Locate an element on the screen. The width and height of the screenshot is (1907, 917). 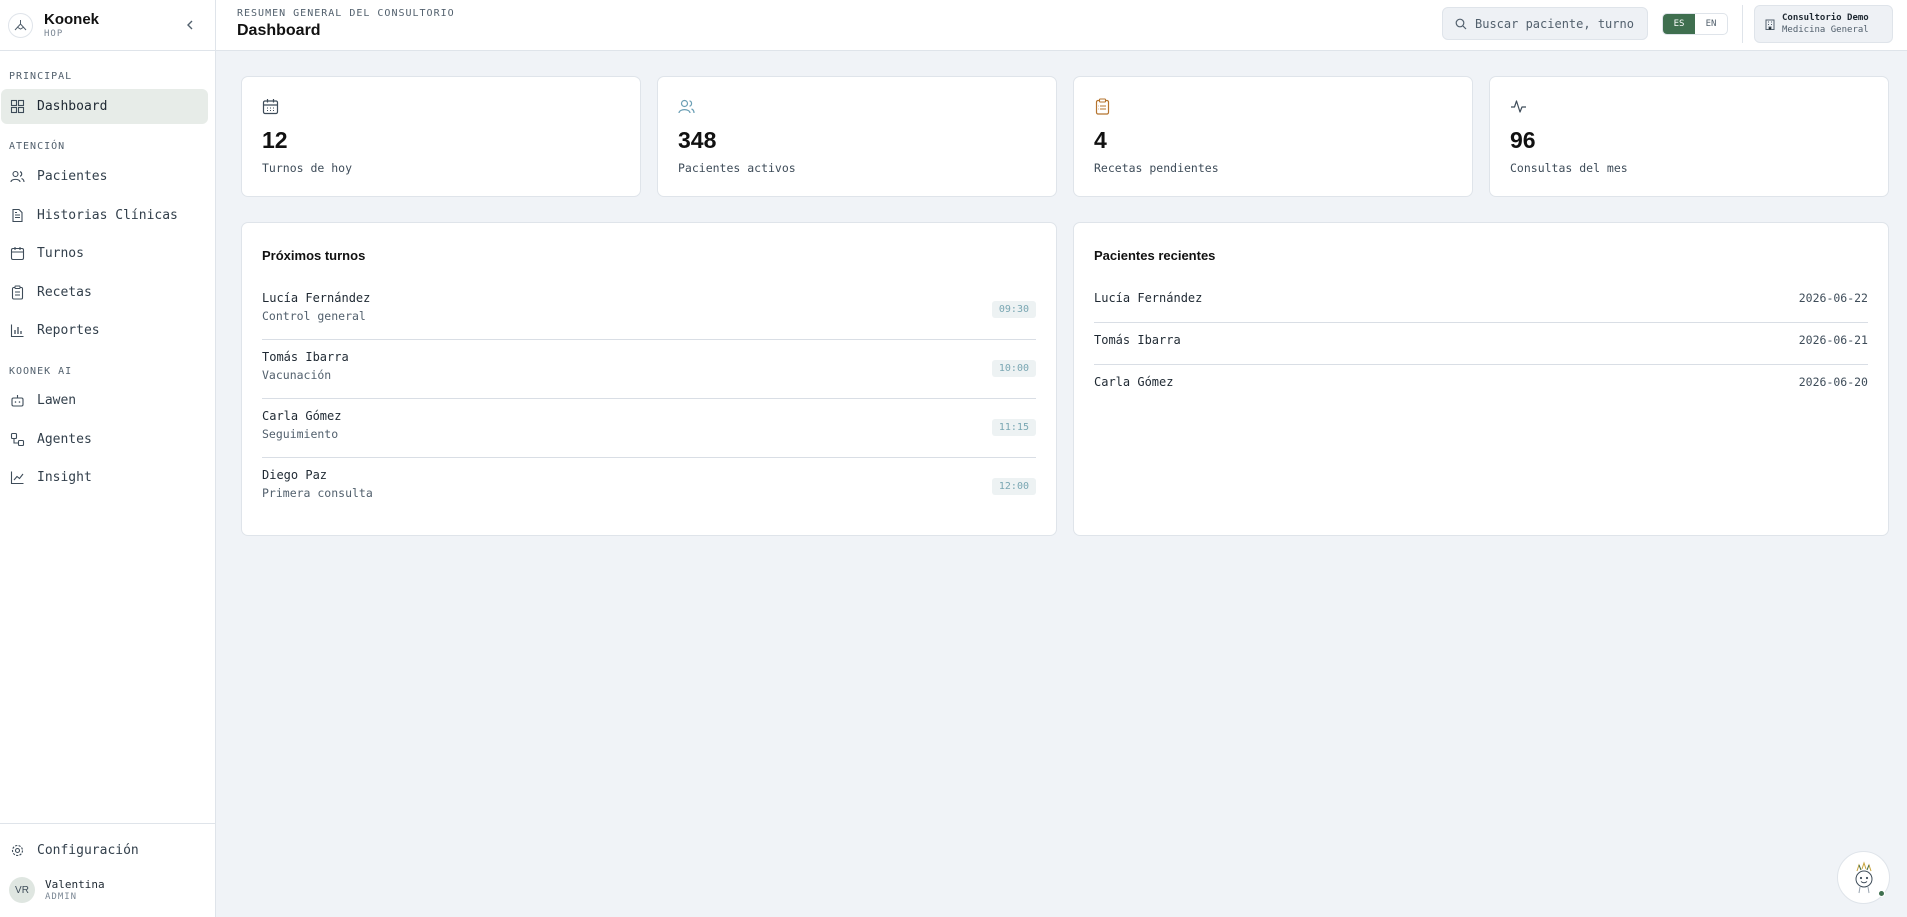
sidebar-item-historias-clinicas: Historias Clínicas is located at coordinates (104, 215).